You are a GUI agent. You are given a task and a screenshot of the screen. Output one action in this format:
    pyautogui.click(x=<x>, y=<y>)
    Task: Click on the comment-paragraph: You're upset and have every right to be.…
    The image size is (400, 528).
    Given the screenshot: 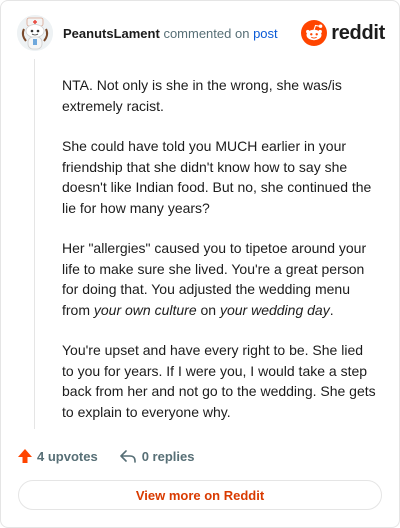 What is the action you would take?
    pyautogui.click(x=219, y=381)
    